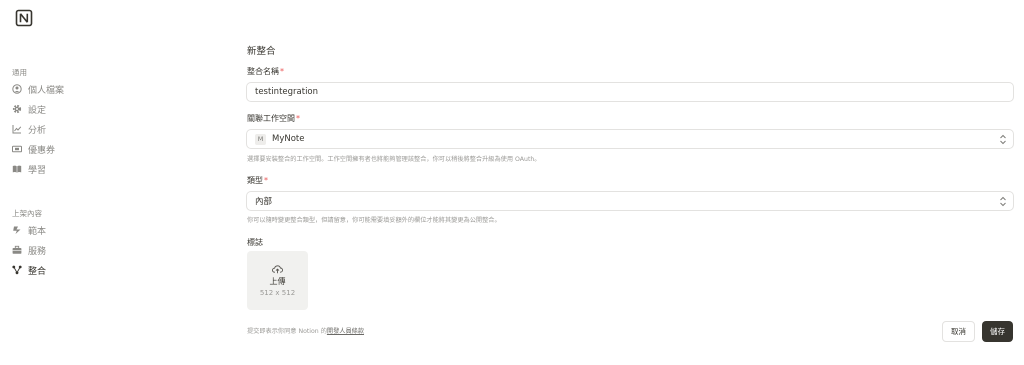  Describe the element at coordinates (27, 213) in the screenshot. I see `sidebar-section-listings: 上架內容` at that location.